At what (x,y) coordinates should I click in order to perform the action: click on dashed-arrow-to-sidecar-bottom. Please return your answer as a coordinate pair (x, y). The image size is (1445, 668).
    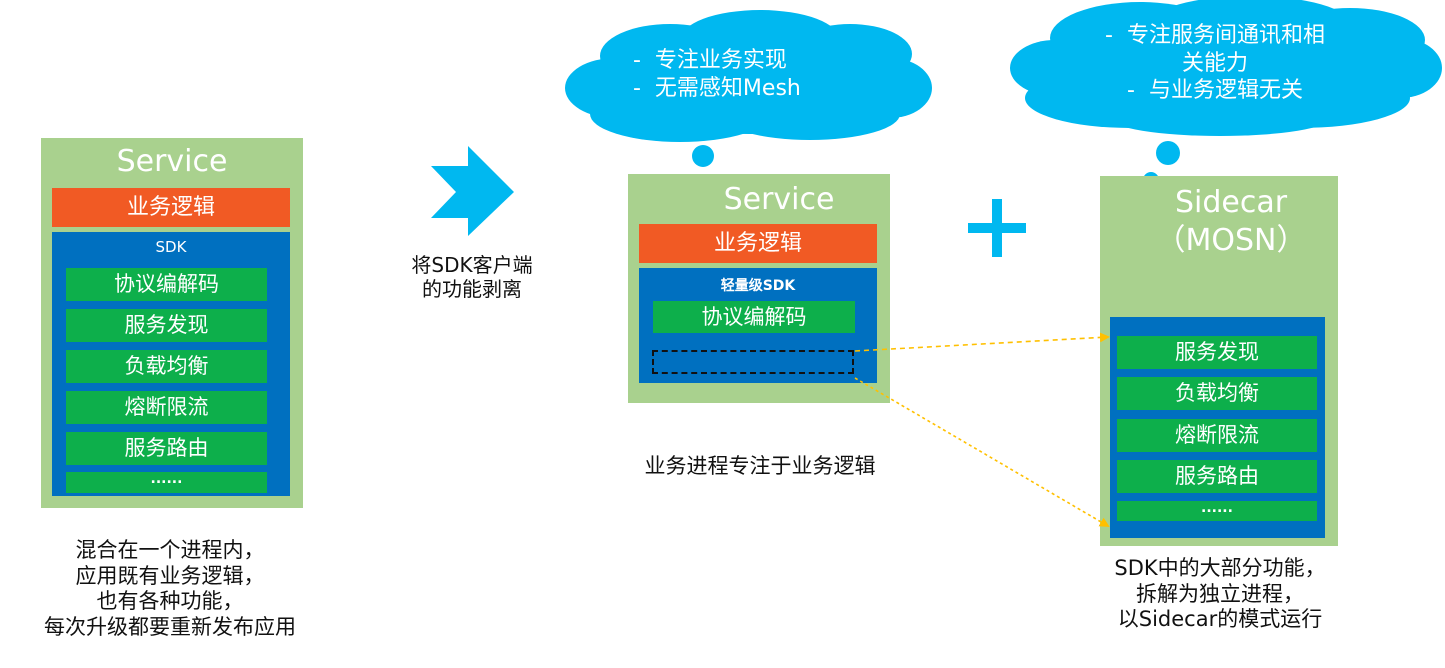
    Looking at the image, I should click on (982, 452).